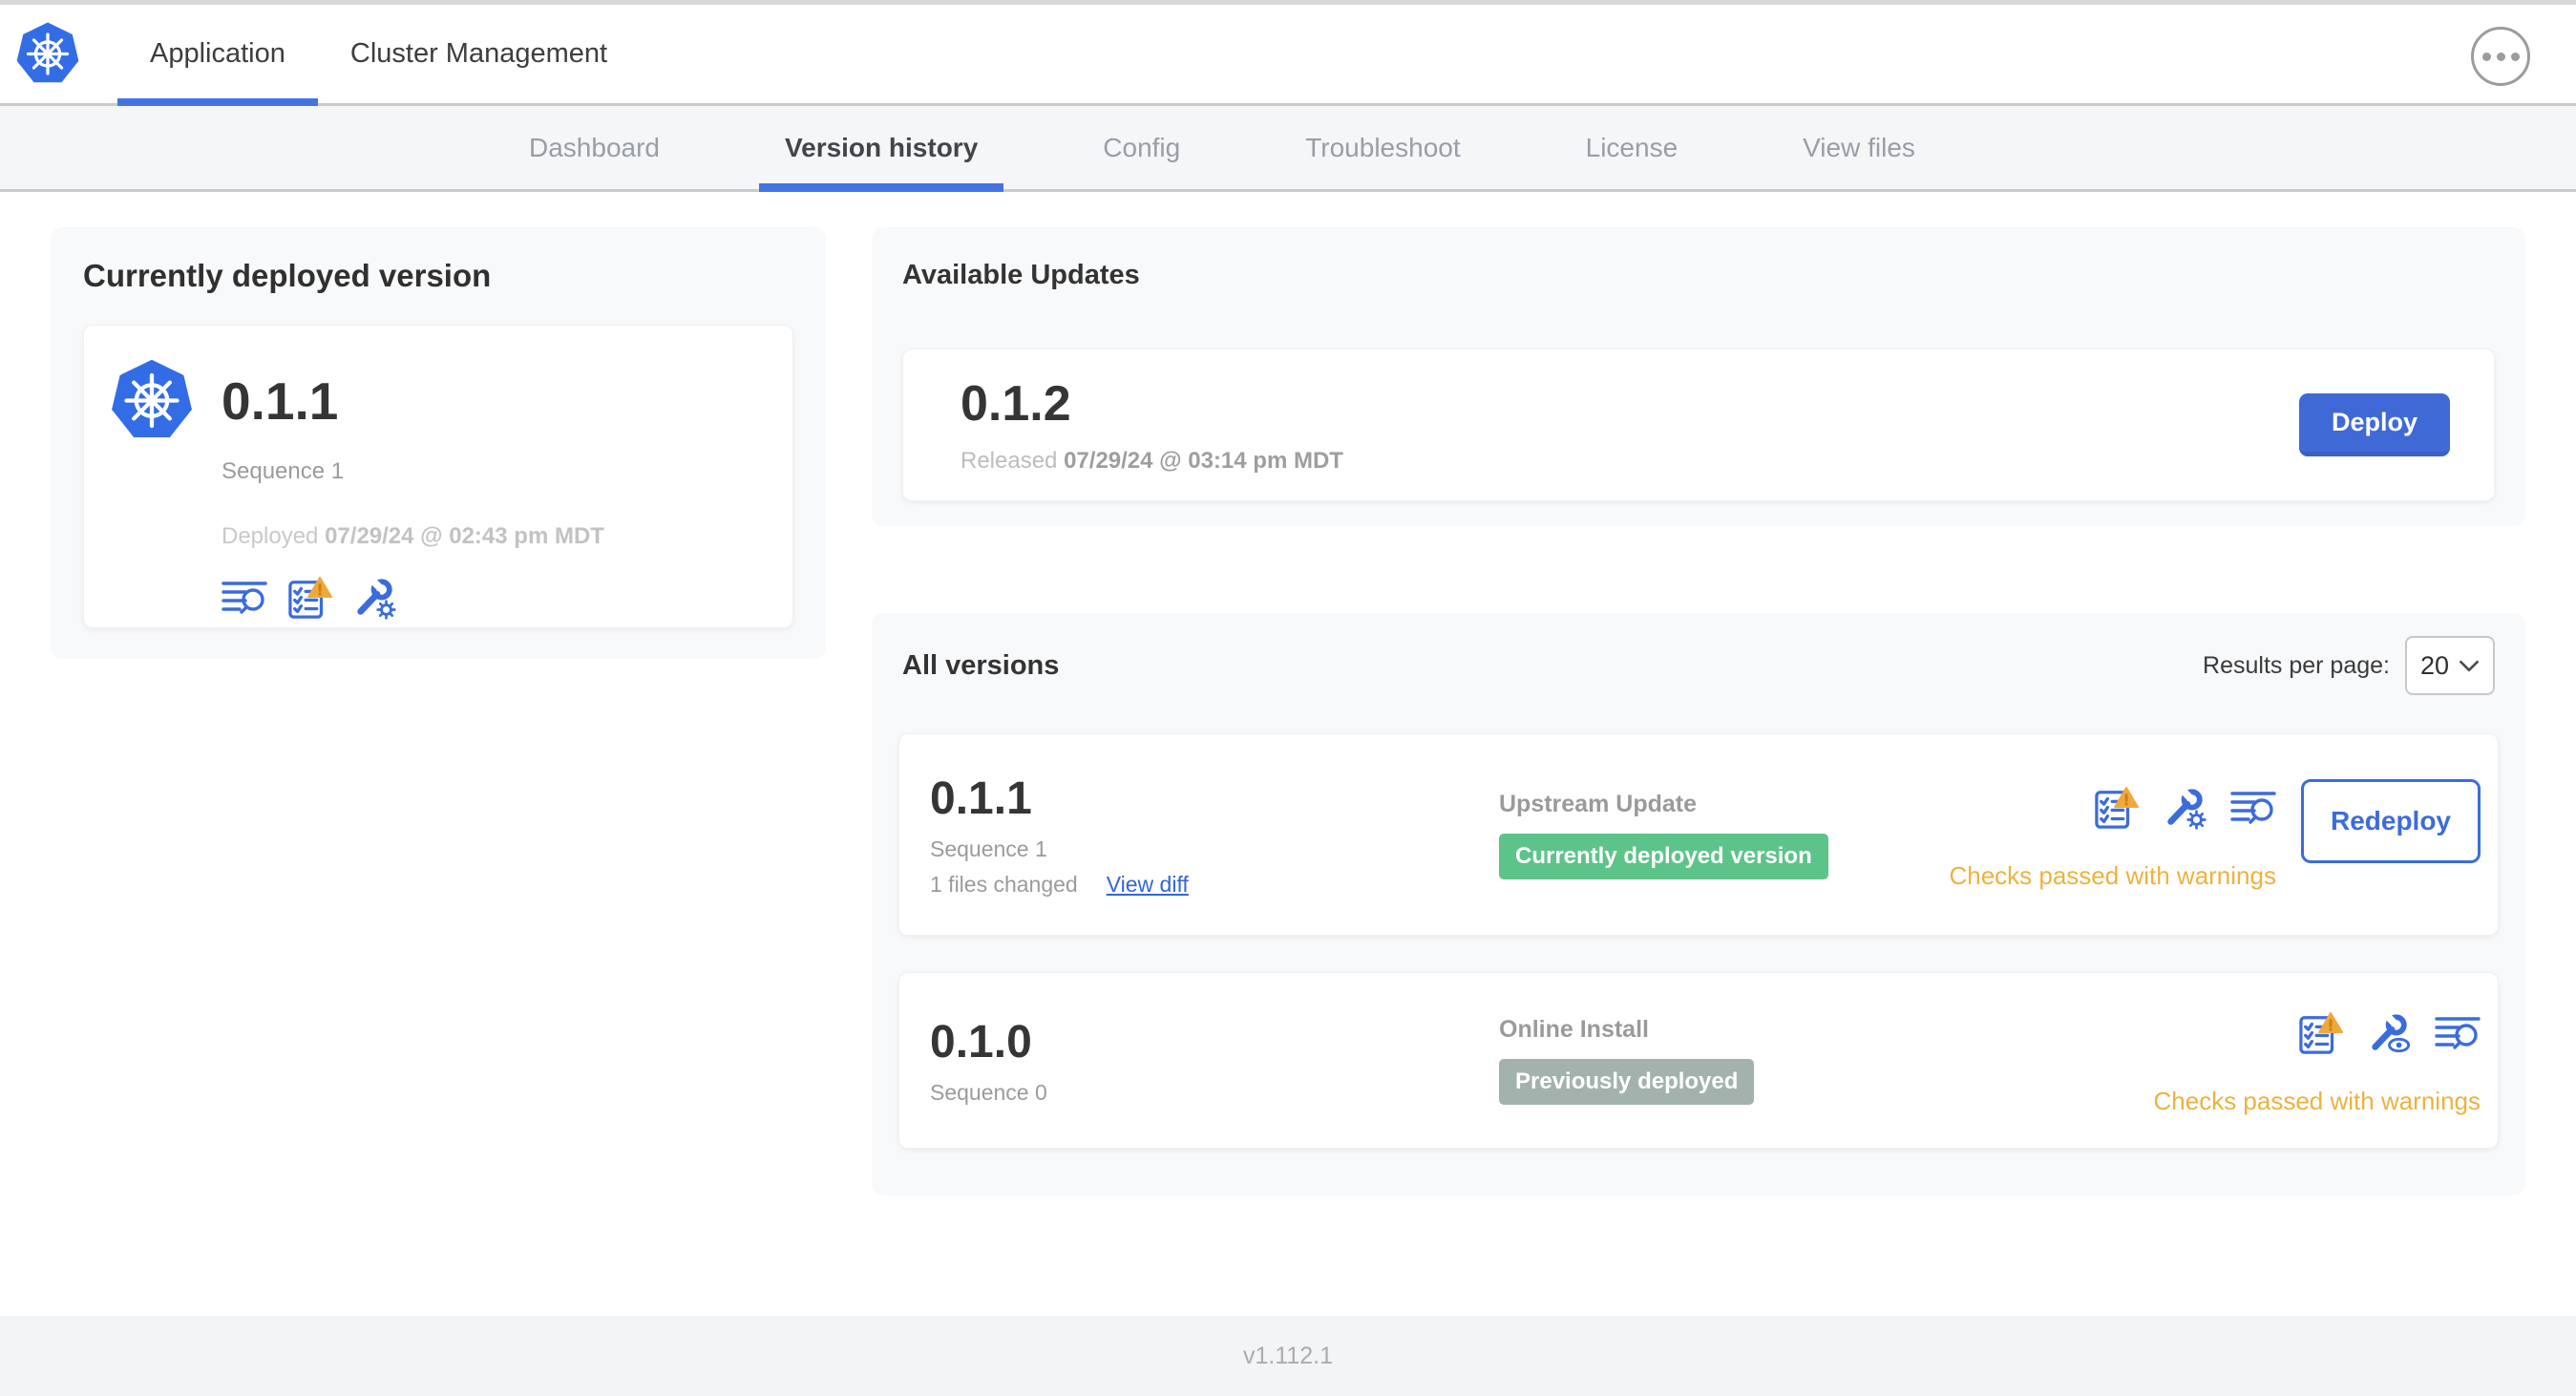 The height and width of the screenshot is (1396, 2576). I want to click on kubernetes-logo-icon, so click(47, 54).